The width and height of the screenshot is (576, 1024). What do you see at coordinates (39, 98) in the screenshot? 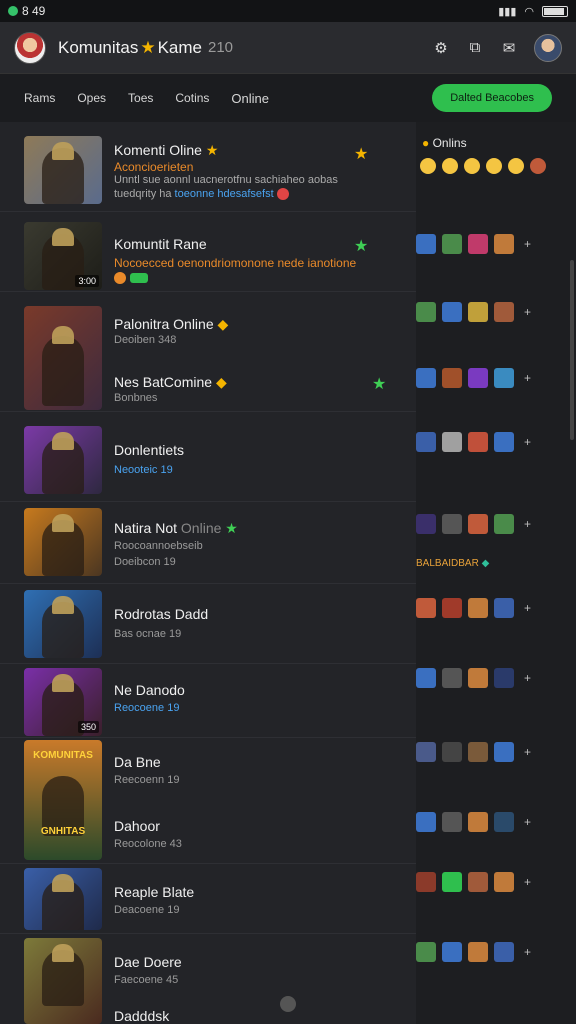
I see `tab-rams: Rams` at bounding box center [39, 98].